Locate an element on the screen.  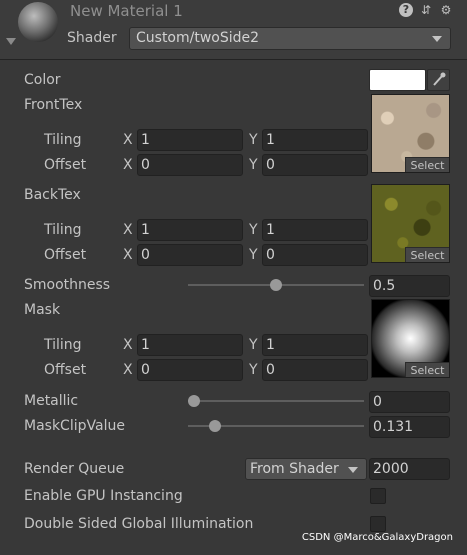
double-sided-gi-checkbox is located at coordinates (378, 524).